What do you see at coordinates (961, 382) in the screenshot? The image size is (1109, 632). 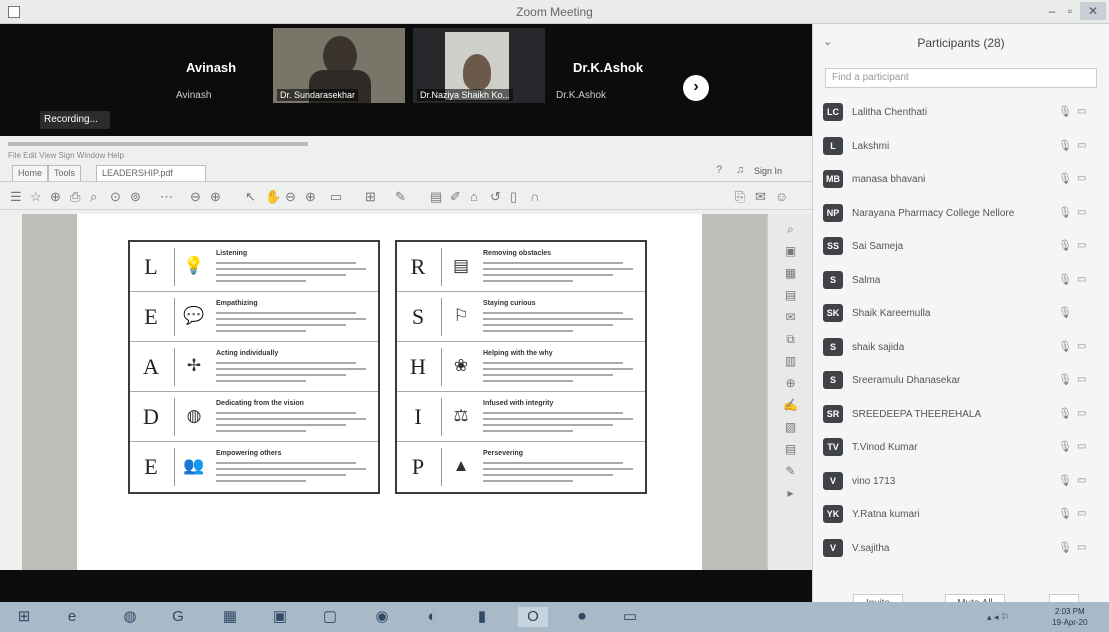 I see `participant-row: S Sreeramulu Dhanasekar 🎙 ▭` at bounding box center [961, 382].